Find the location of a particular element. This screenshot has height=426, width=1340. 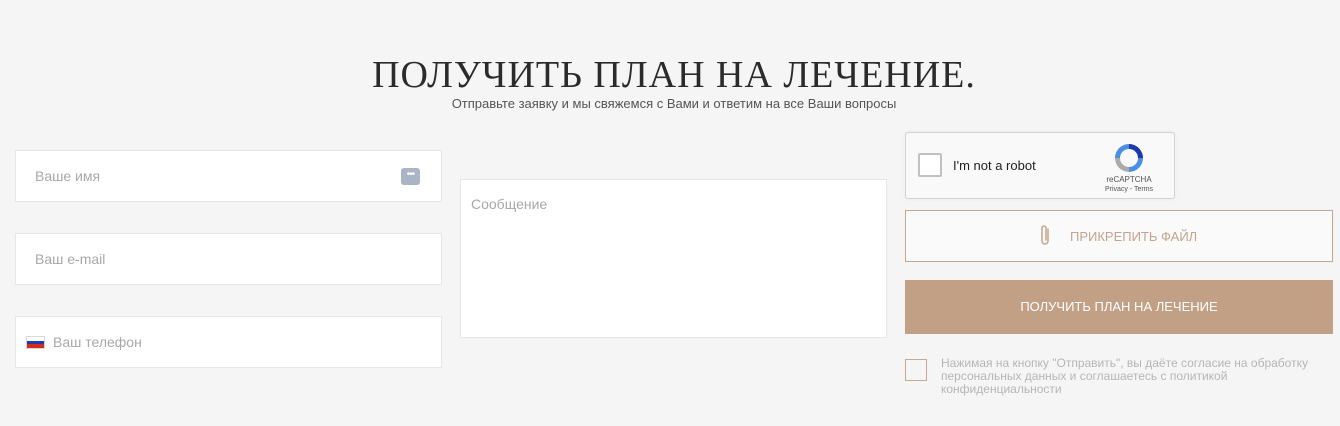

russia-flag-icon is located at coordinates (35, 342).